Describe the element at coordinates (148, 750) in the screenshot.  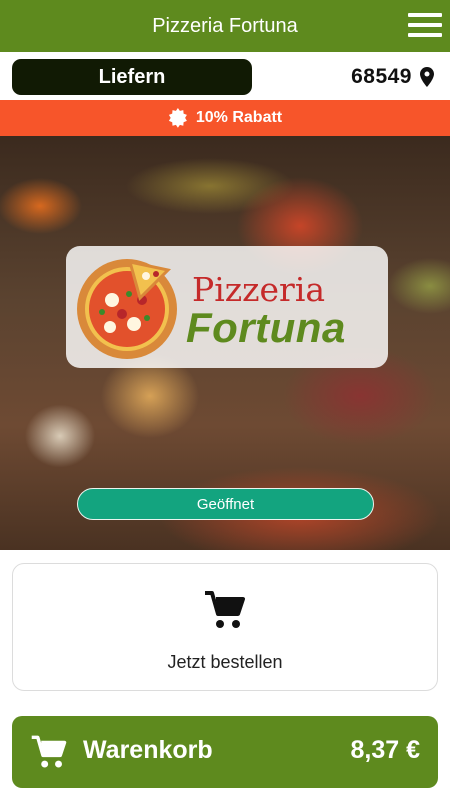
I see `cart-label: Warenkorb` at that location.